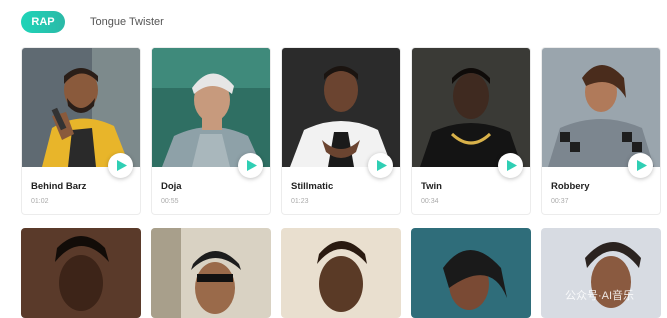  What do you see at coordinates (43, 22) in the screenshot?
I see `tab-rap: RAP` at bounding box center [43, 22].